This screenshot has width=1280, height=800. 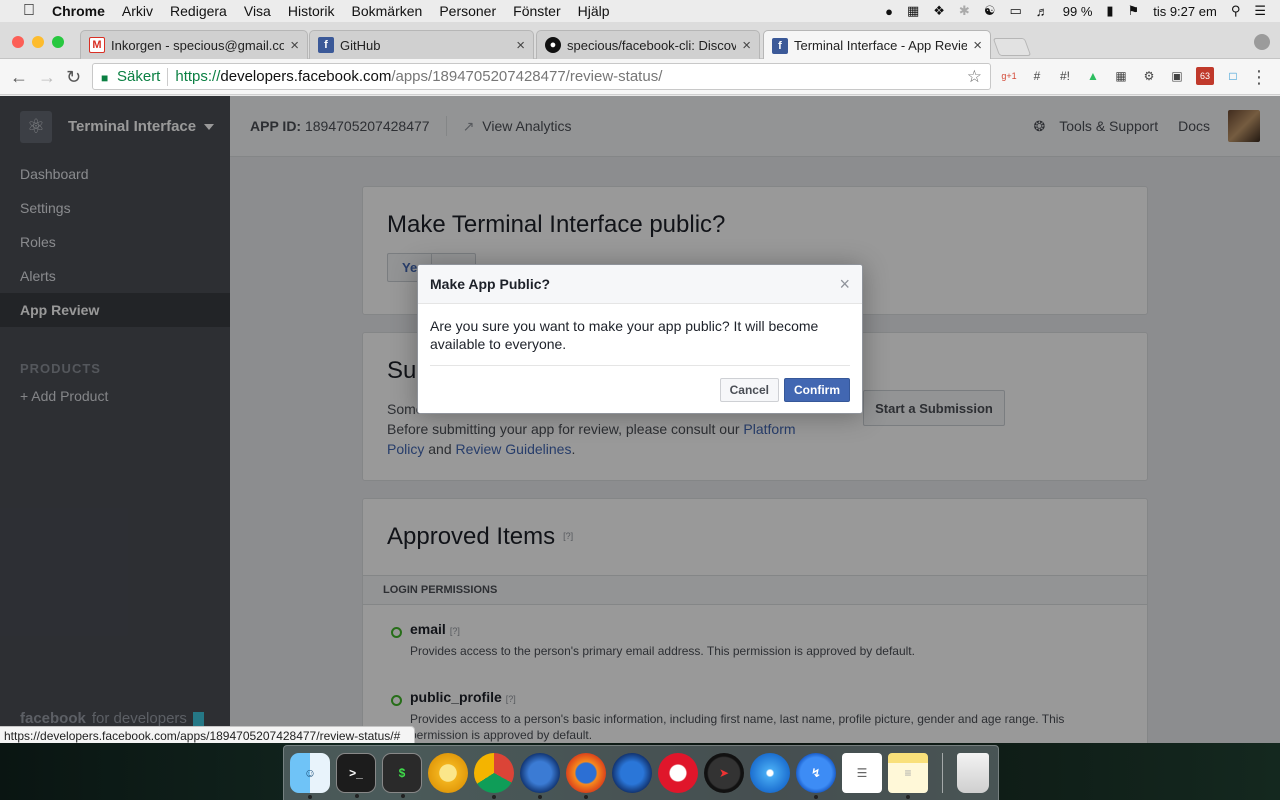 I want to click on wifi-icon: ☯, so click(x=990, y=11).